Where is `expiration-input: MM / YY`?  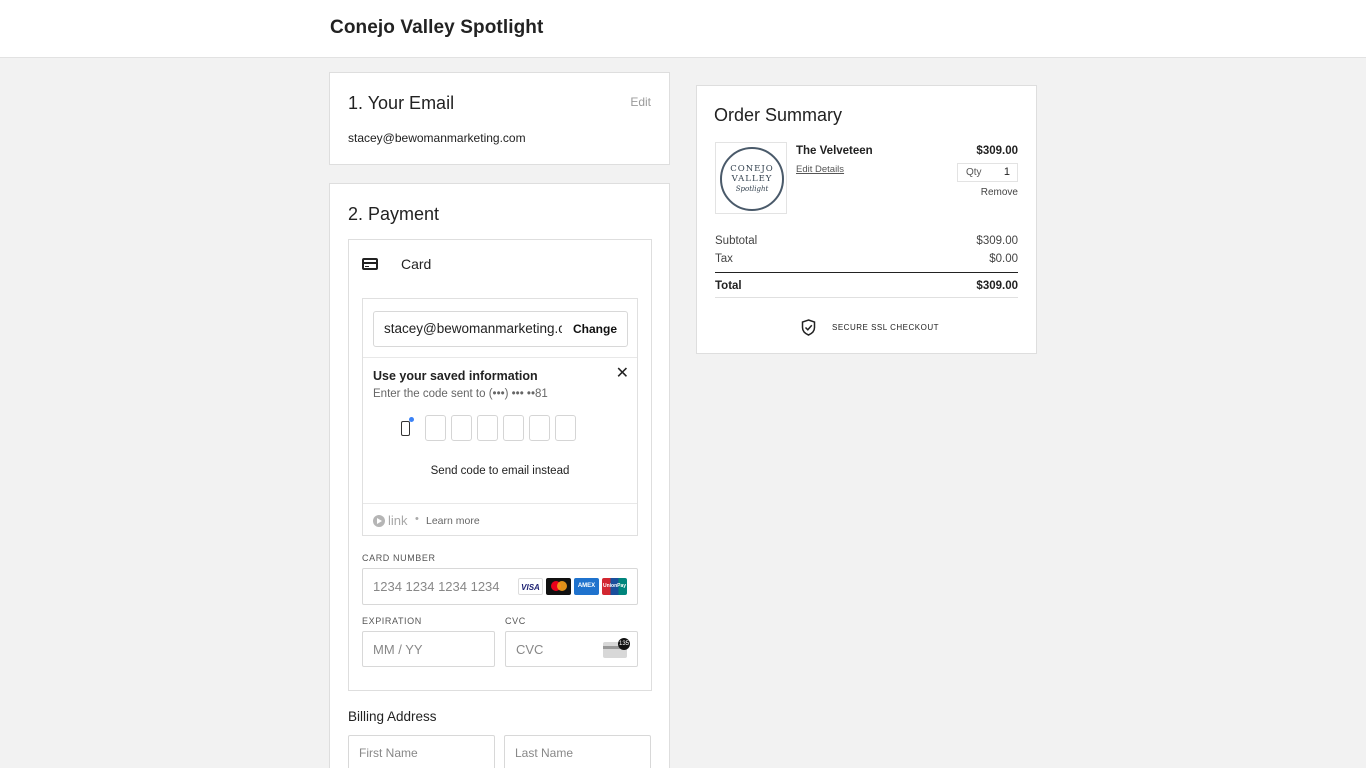
expiration-input: MM / YY is located at coordinates (428, 649).